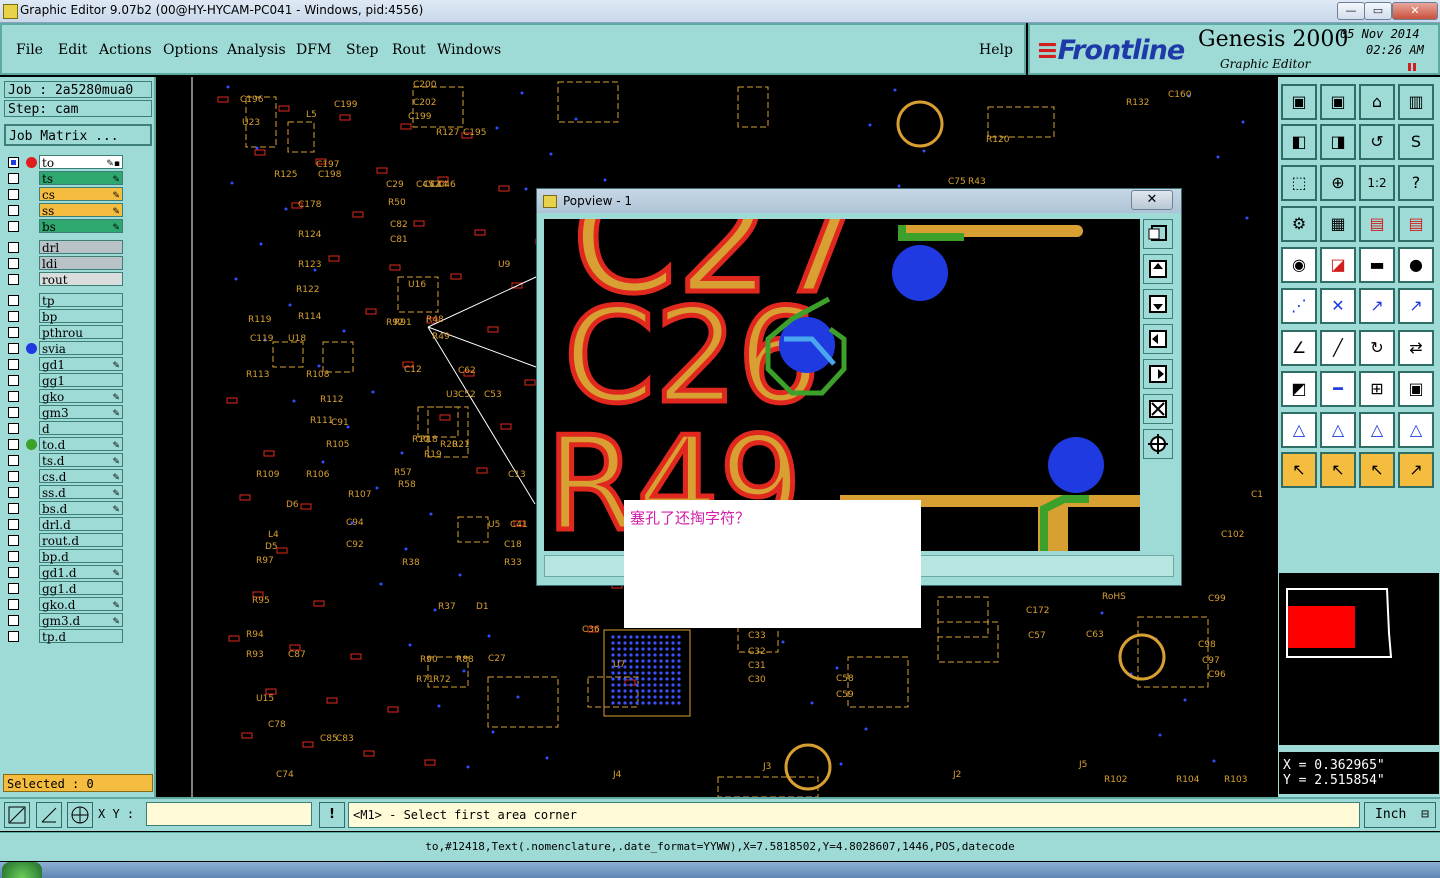 The height and width of the screenshot is (878, 1440). I want to click on board-overview, so click(1359, 659).